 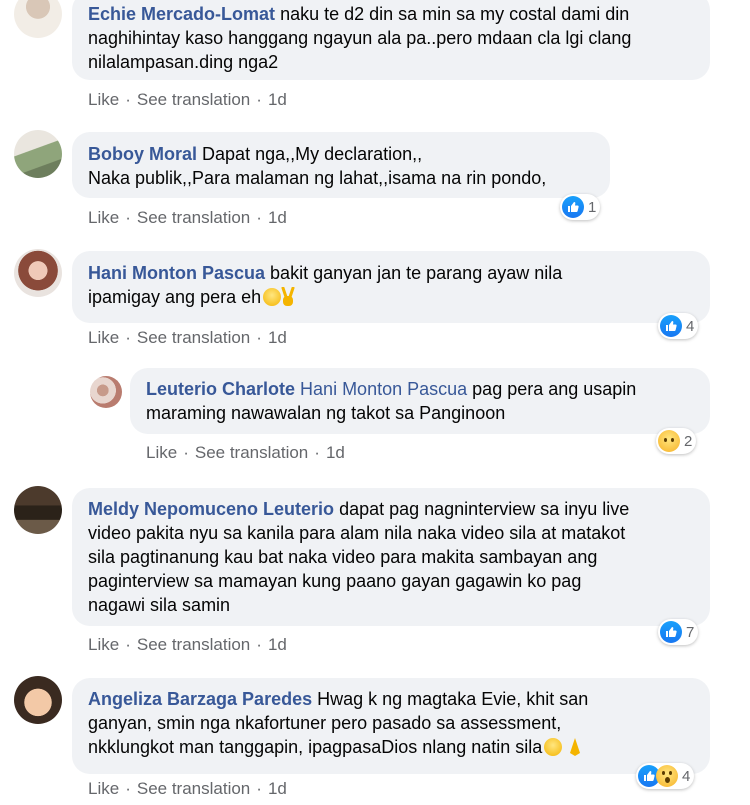 I want to click on comment-text: bakit ganyan jan te parang ayaw nila, so click(x=416, y=273).